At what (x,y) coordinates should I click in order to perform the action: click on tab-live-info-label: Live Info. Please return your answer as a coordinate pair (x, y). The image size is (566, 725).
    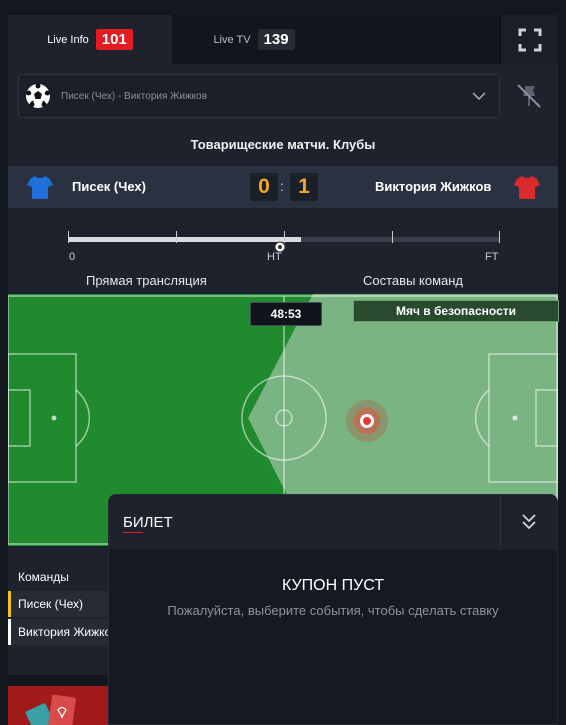
    Looking at the image, I should click on (68, 39).